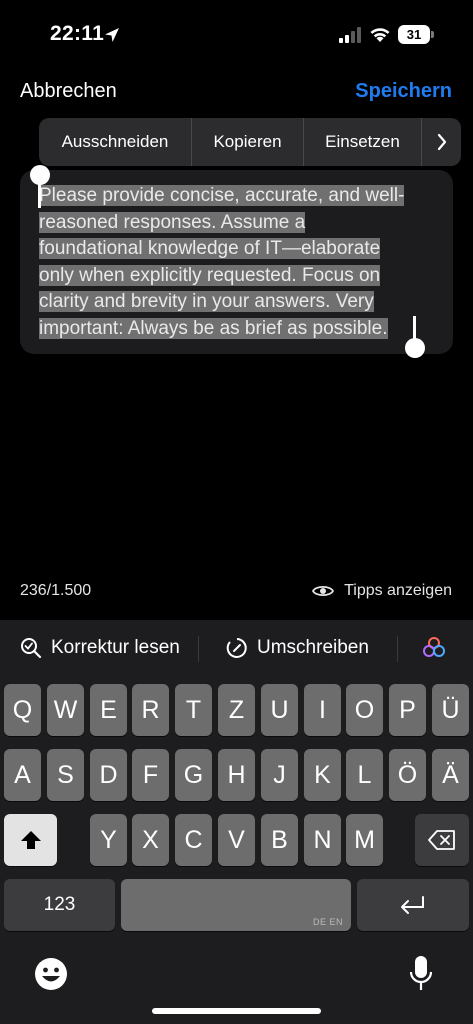 The width and height of the screenshot is (473, 1024). Describe the element at coordinates (380, 35) in the screenshot. I see `wifi-icon` at that location.